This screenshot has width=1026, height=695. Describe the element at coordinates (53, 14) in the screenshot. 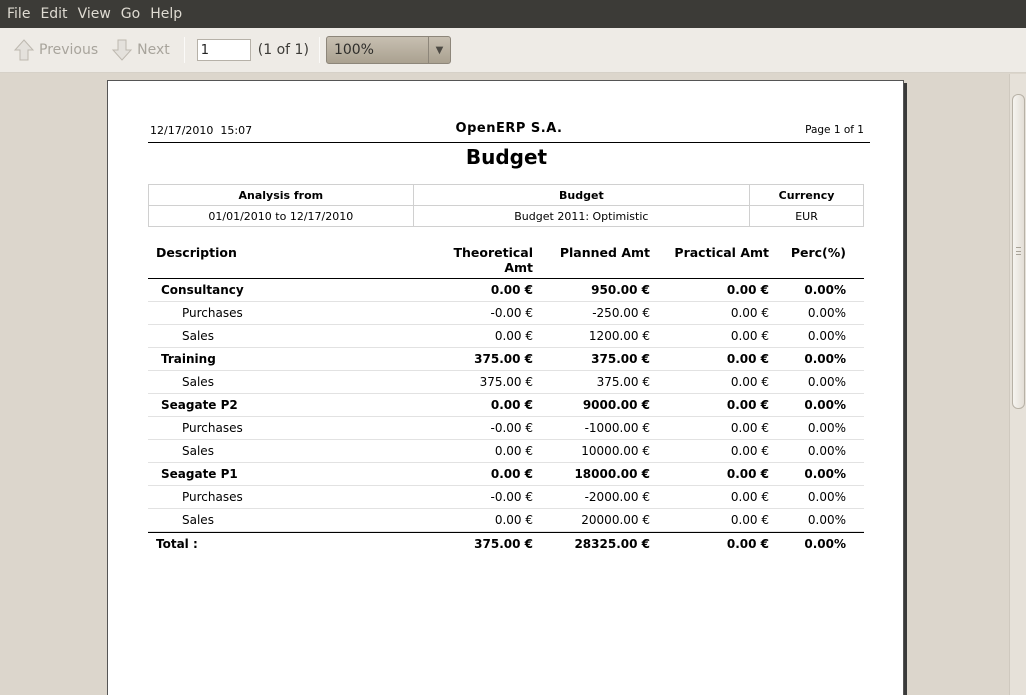

I see `menu-edit: Edit` at that location.